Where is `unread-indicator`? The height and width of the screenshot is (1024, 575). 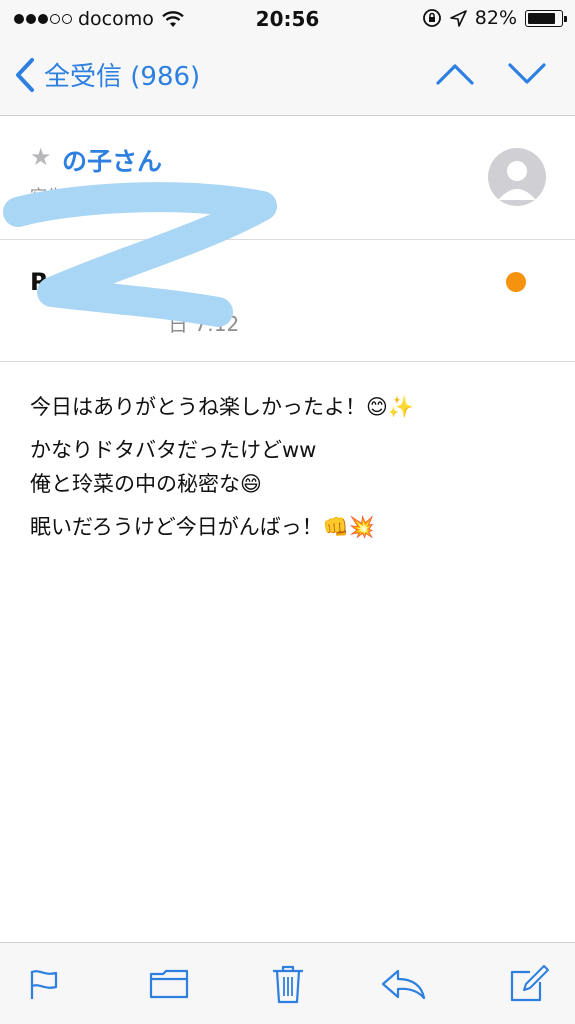 unread-indicator is located at coordinates (516, 282).